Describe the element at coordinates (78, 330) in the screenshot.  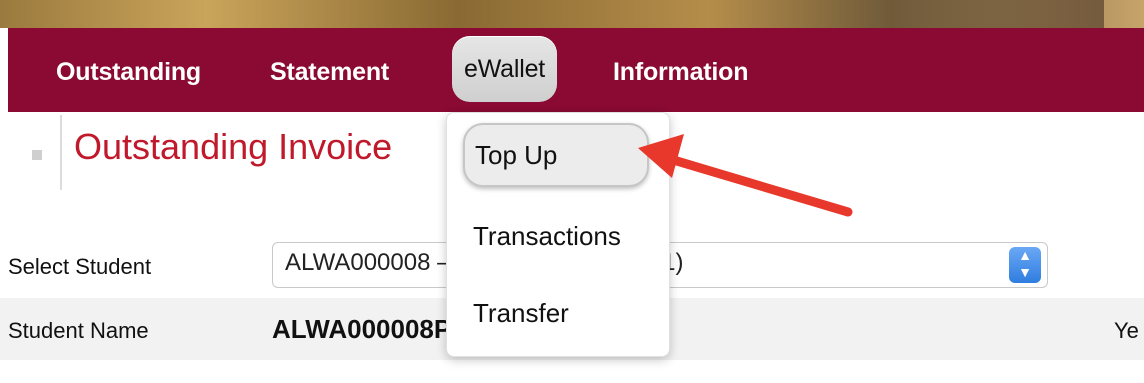
I see `student-name-label: Student Name` at that location.